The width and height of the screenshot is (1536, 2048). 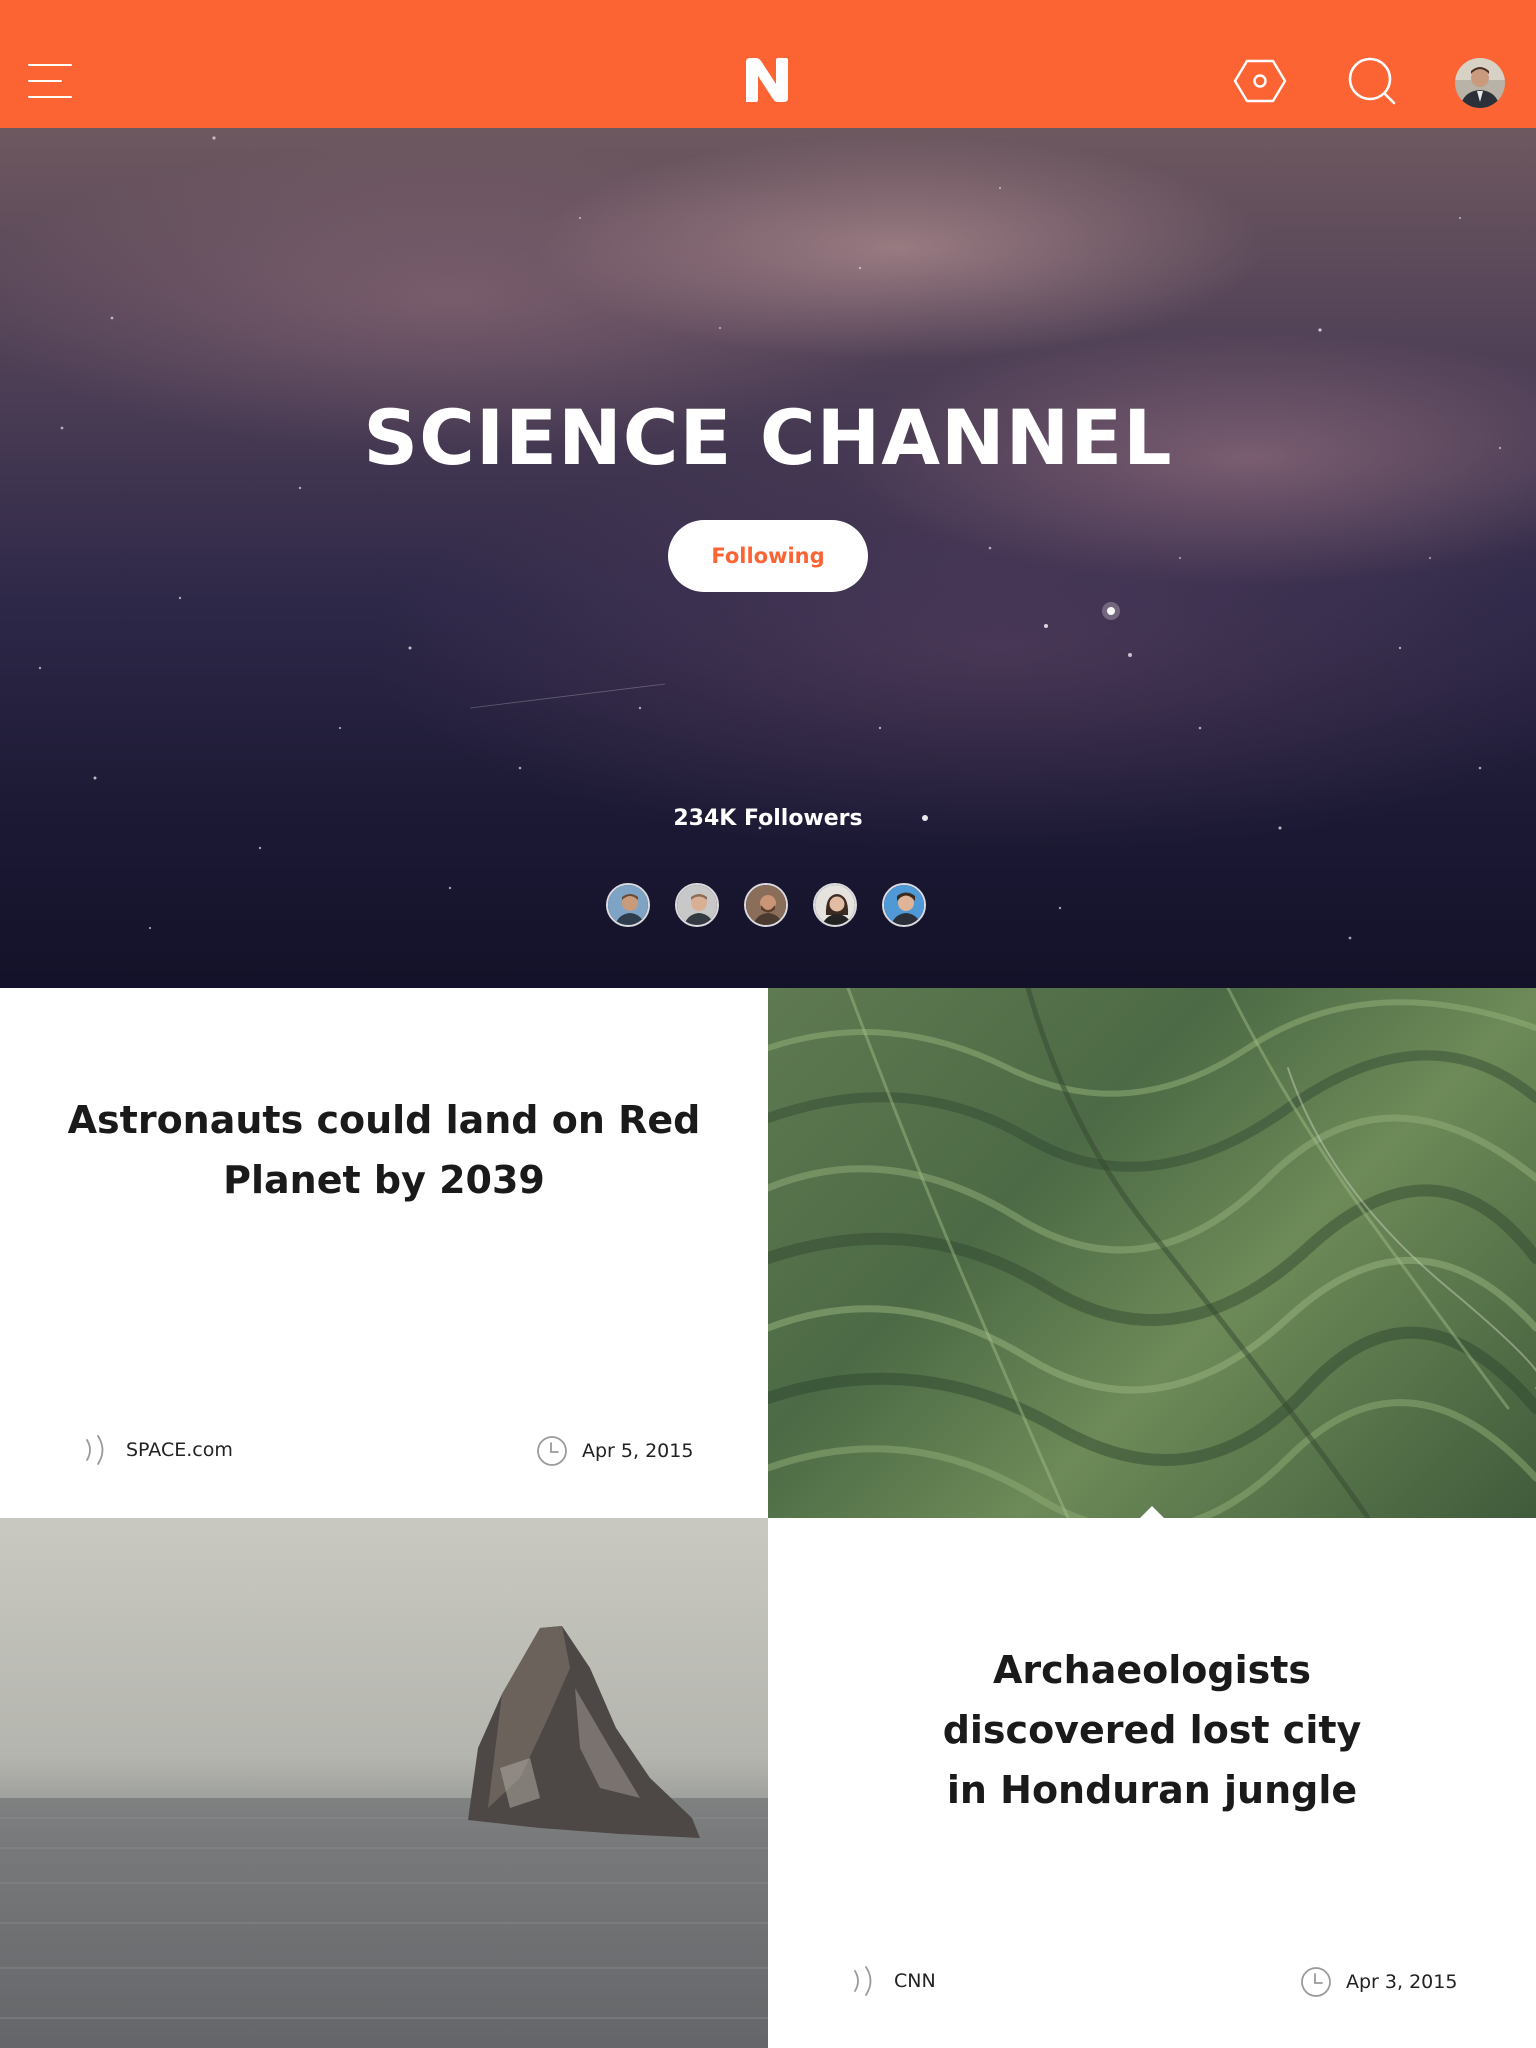 I want to click on article-source: SPACE.com, so click(x=157, y=1450).